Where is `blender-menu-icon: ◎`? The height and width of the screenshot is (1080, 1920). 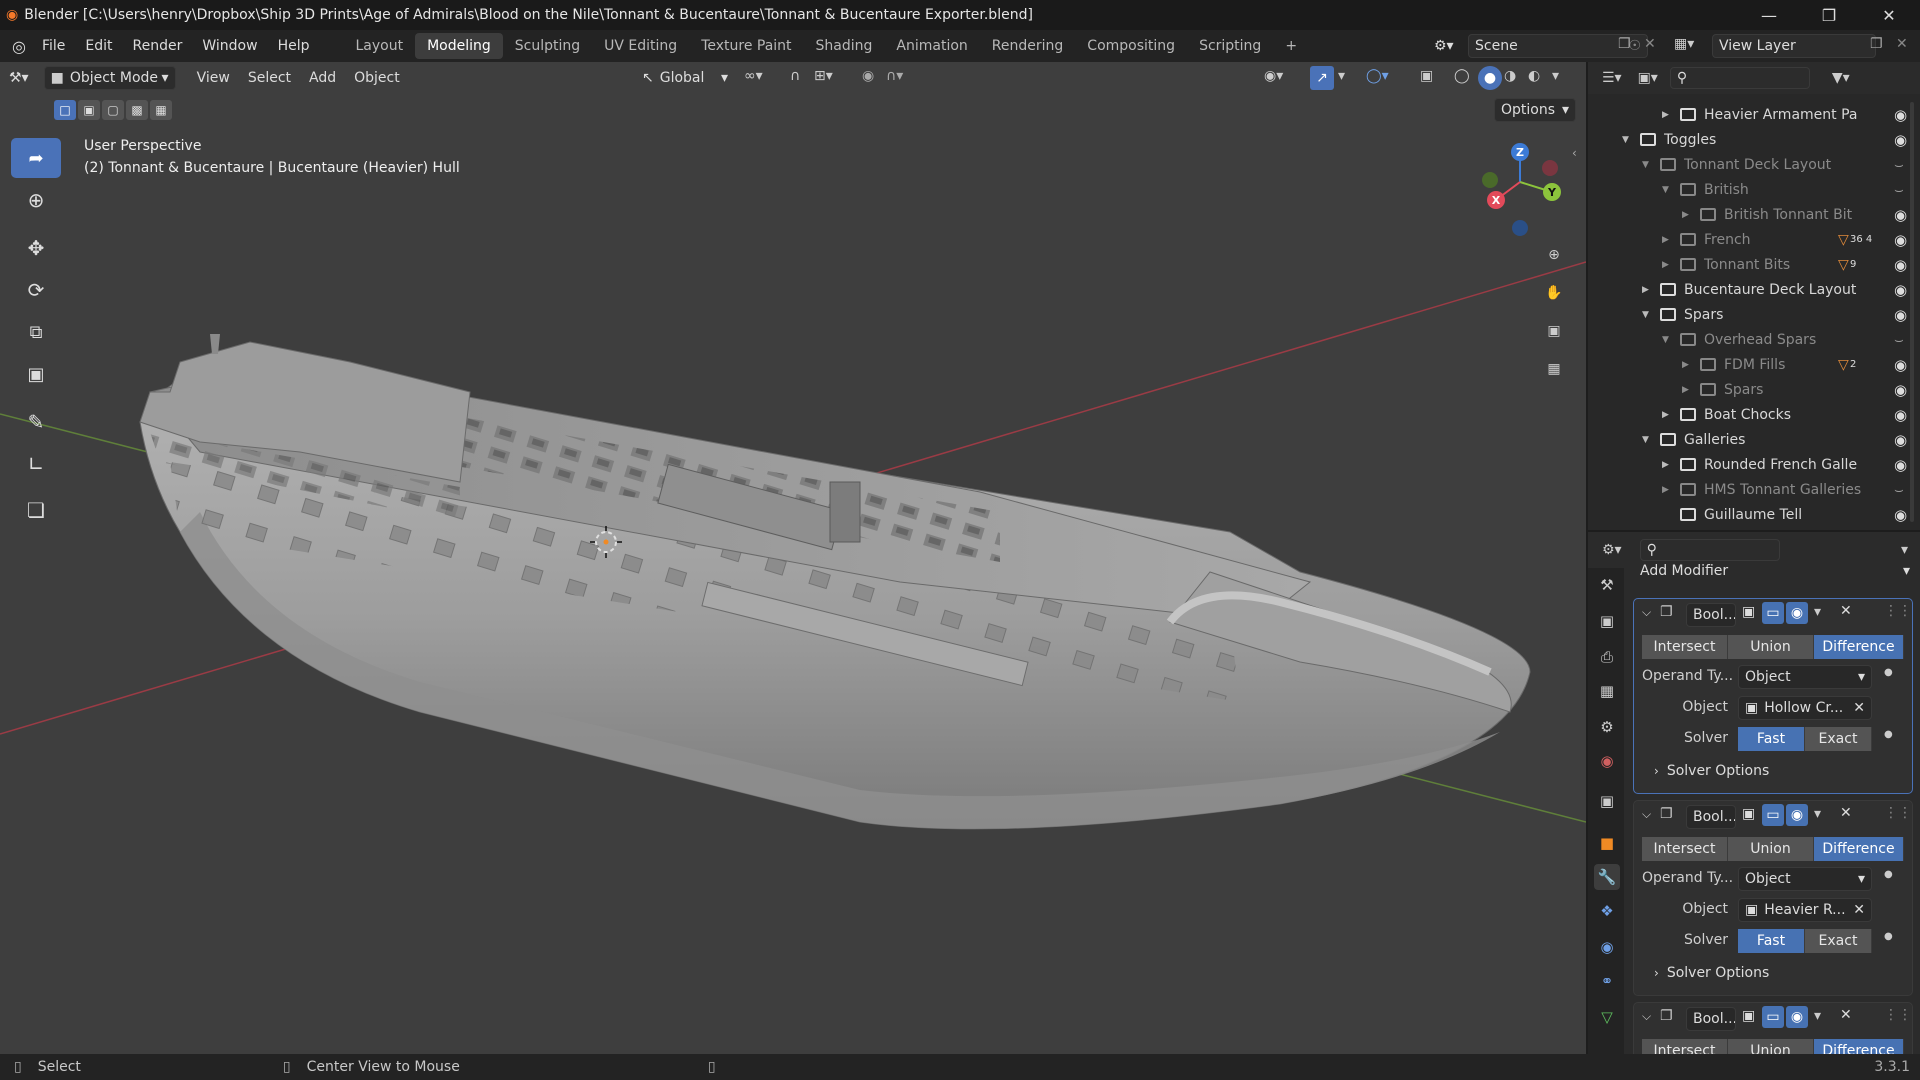
blender-menu-icon: ◎ is located at coordinates (19, 46).